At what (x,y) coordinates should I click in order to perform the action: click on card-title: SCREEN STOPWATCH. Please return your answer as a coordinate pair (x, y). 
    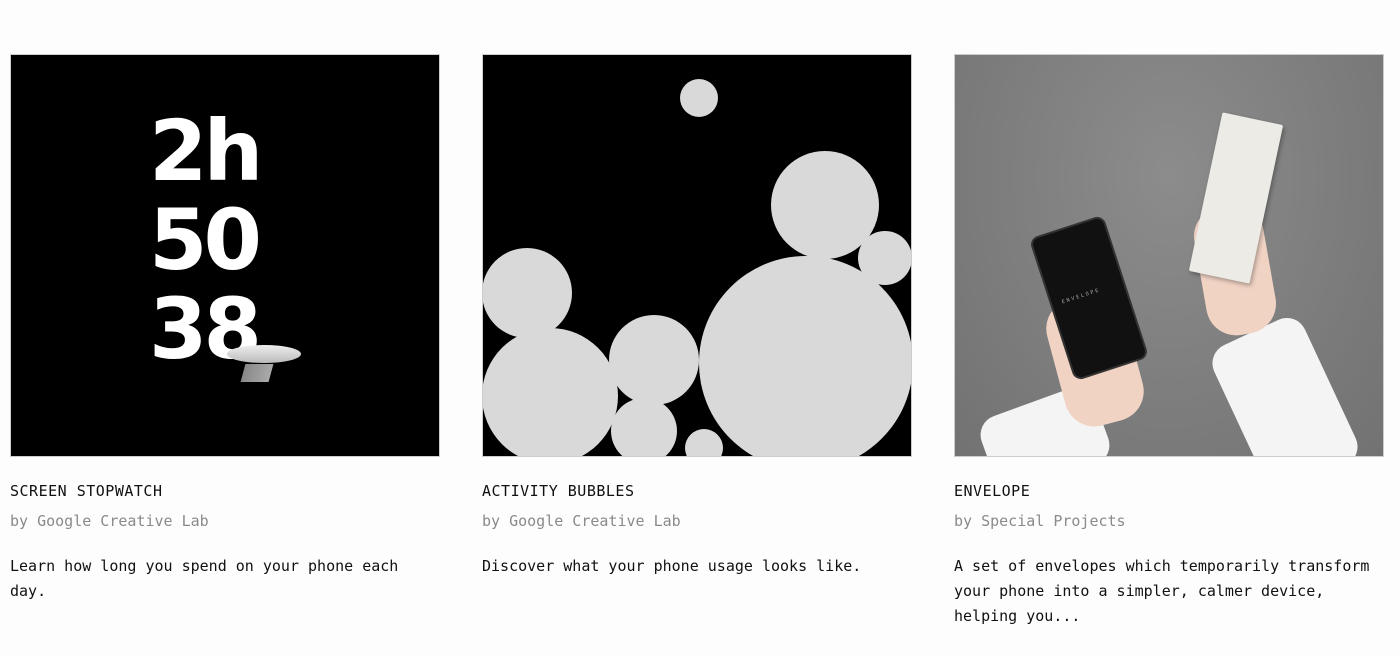
    Looking at the image, I should click on (86, 491).